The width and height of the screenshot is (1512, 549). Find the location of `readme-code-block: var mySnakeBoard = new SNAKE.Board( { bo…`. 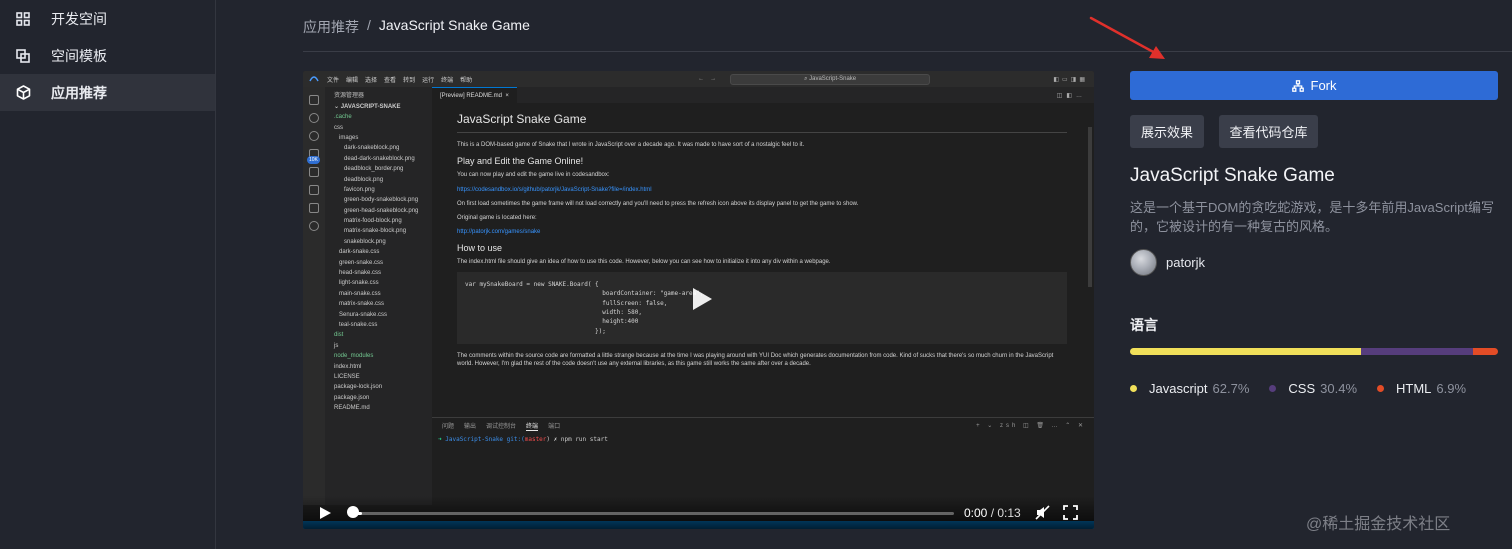

readme-code-block: var mySnakeBoard = new SNAKE.Board( { bo… is located at coordinates (762, 308).